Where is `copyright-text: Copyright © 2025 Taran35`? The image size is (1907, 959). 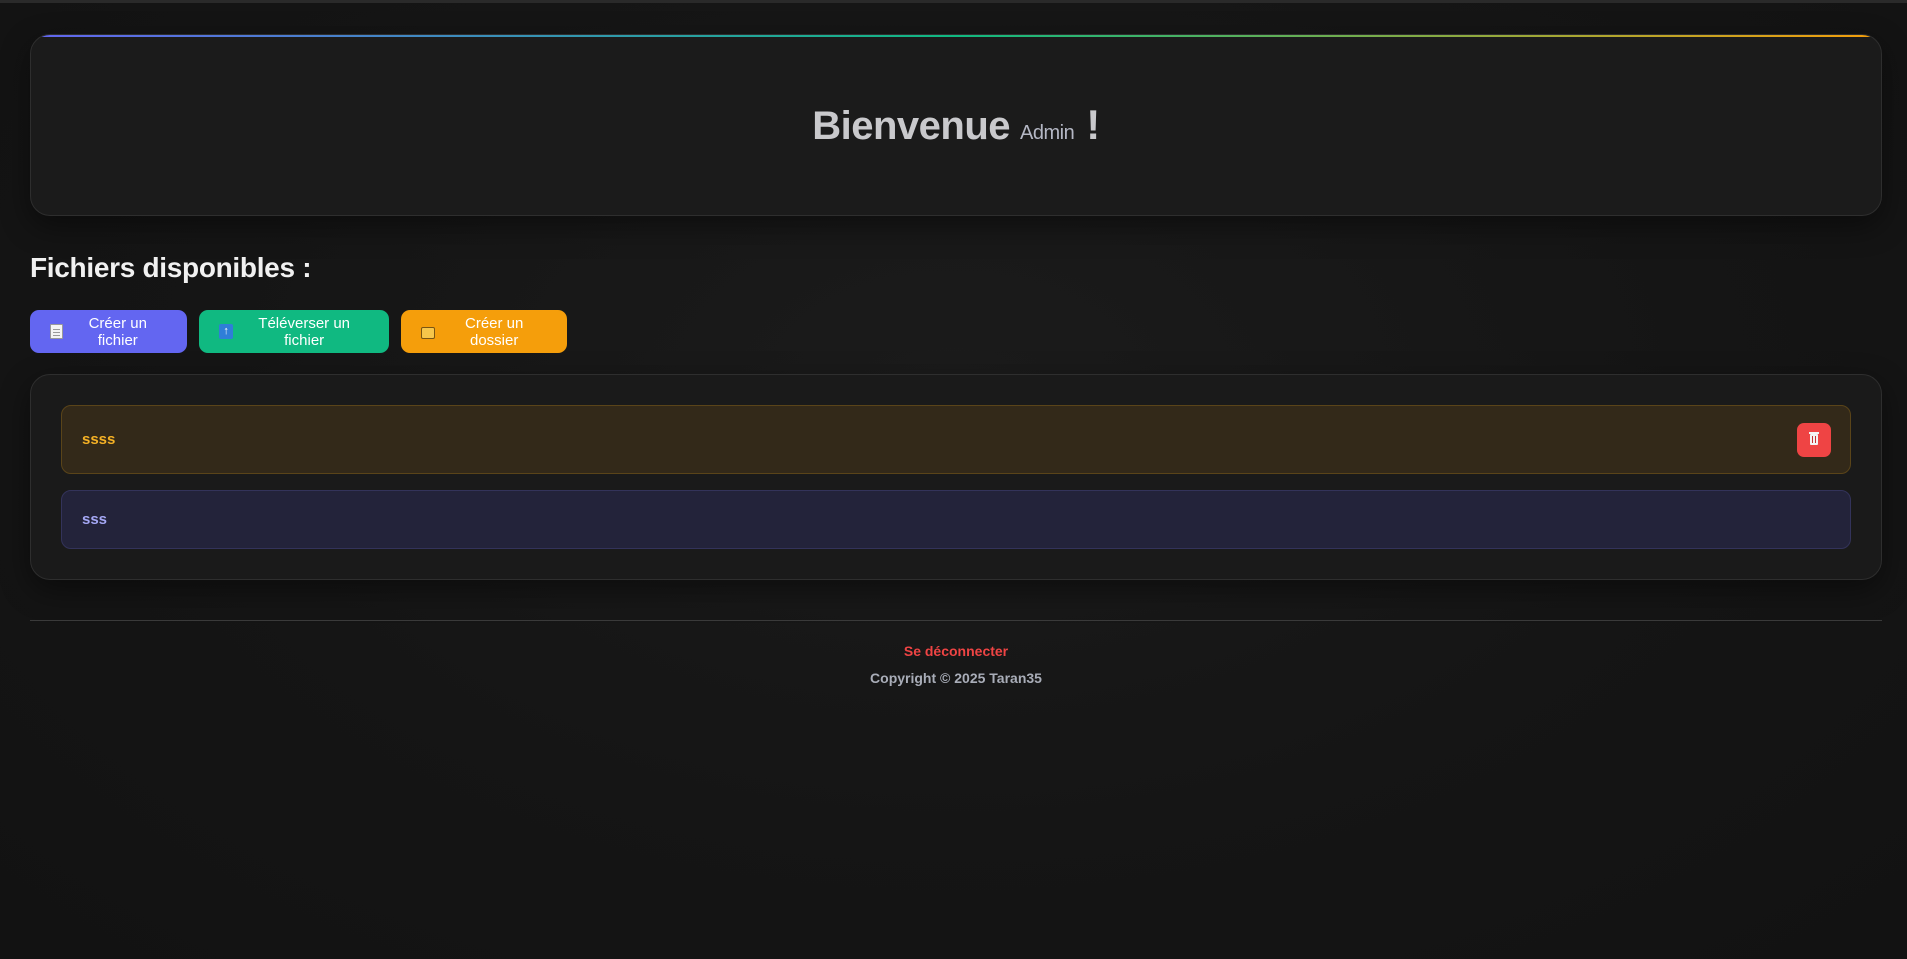
copyright-text: Copyright © 2025 Taran35 is located at coordinates (956, 678).